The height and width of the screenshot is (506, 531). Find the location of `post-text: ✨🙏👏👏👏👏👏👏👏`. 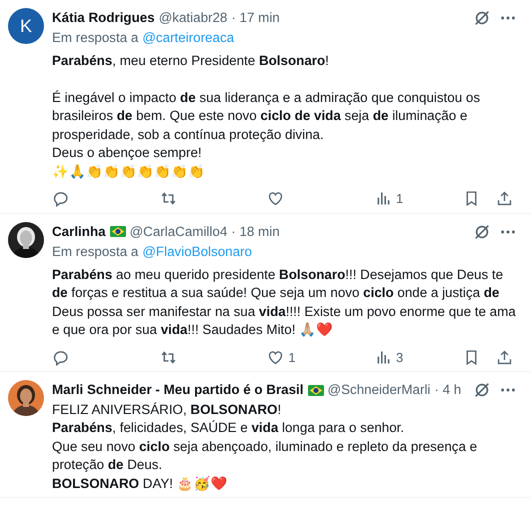

post-text: ✨🙏👏👏👏👏👏👏👏 is located at coordinates (129, 171).